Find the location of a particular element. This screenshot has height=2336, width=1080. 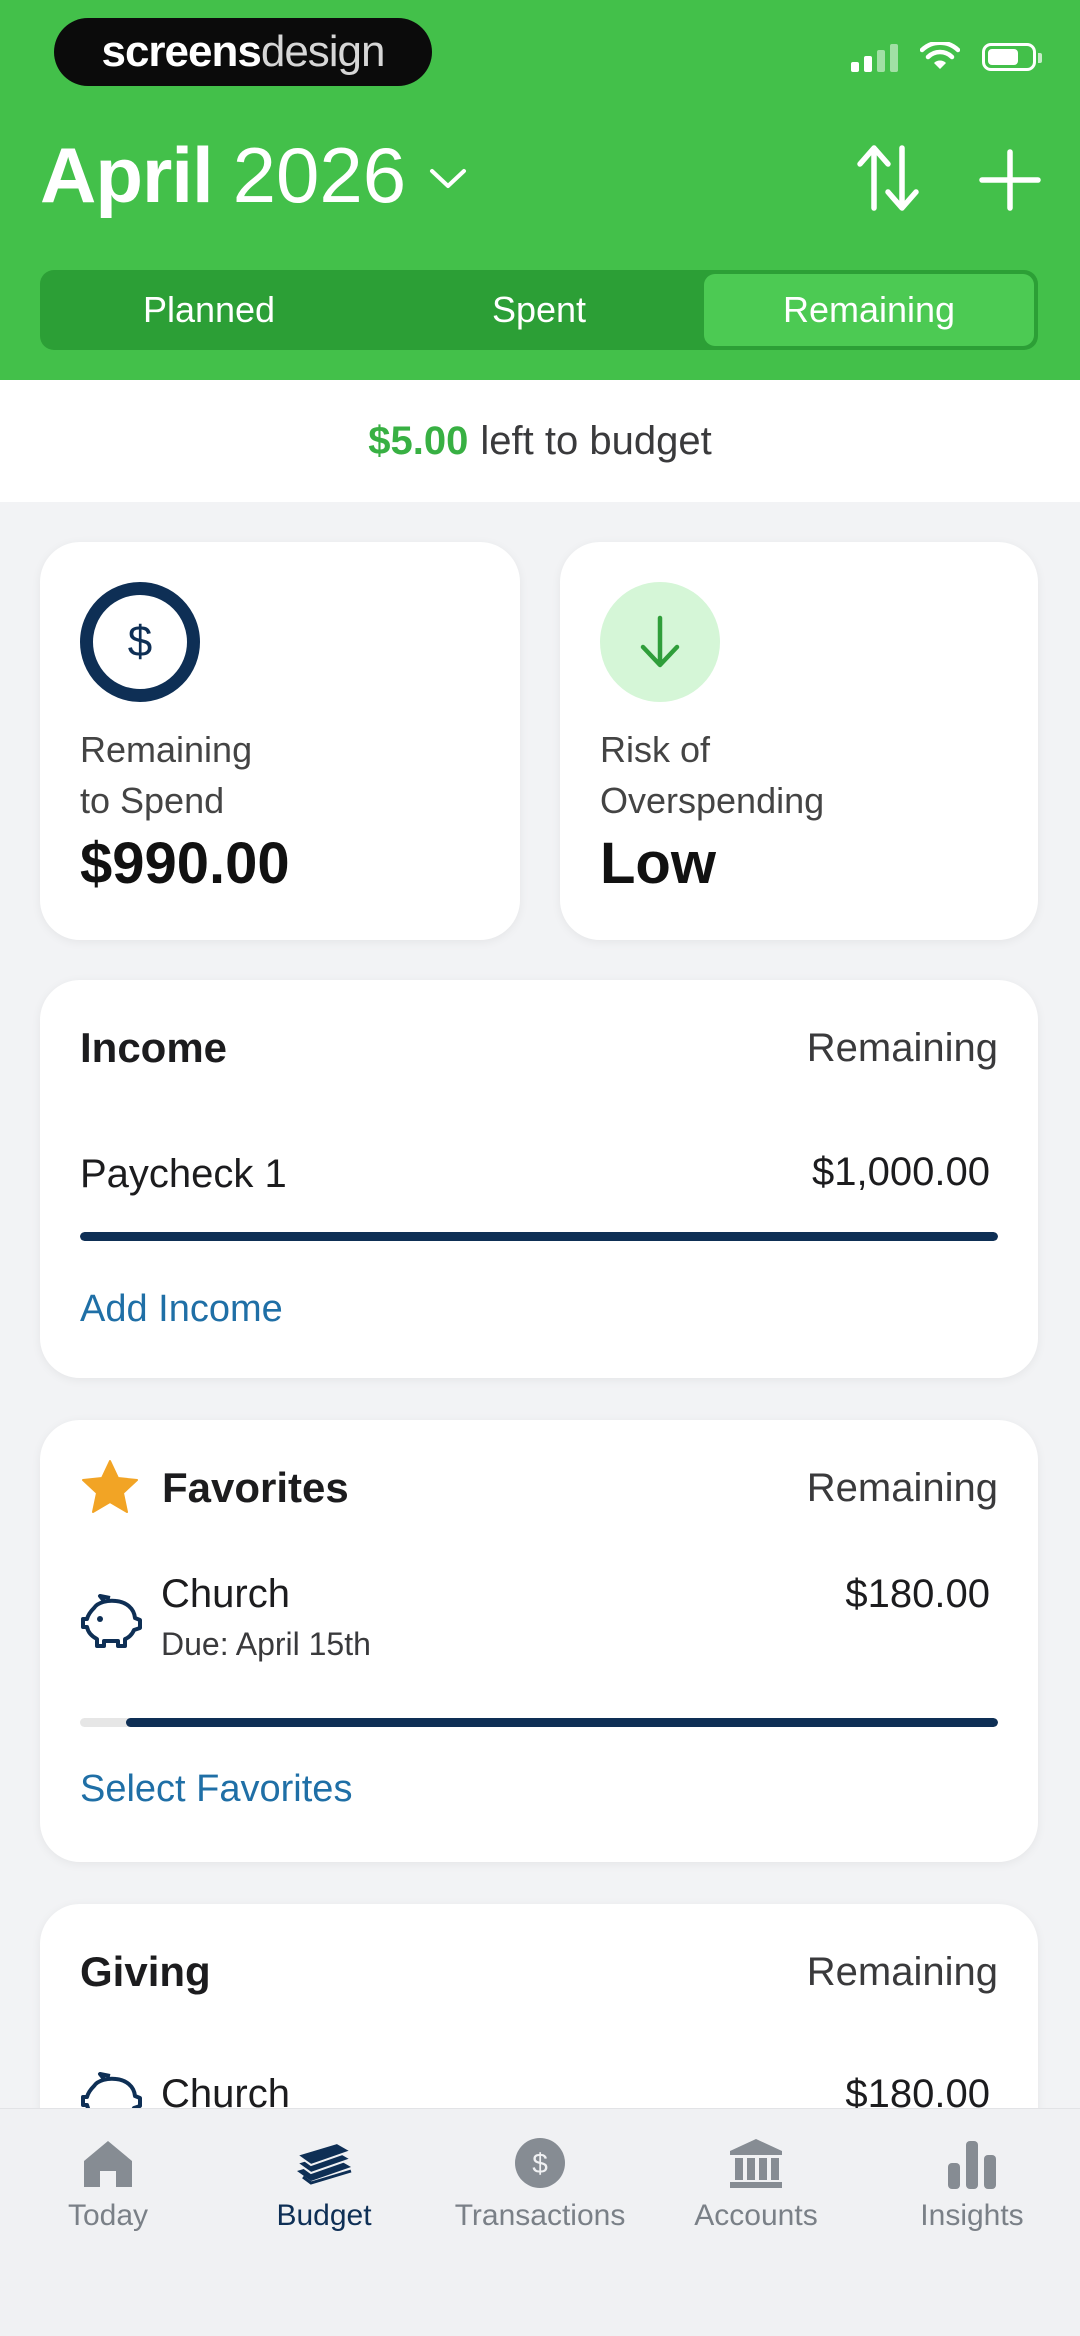

brand-logo: screens design is located at coordinates (243, 52).